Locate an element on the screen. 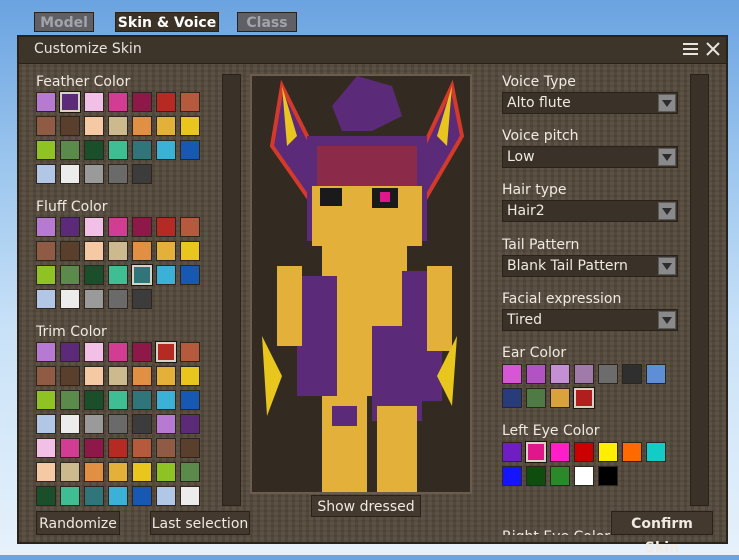 The height and width of the screenshot is (560, 739). voice-type-dropdown: Alto flute is located at coordinates (590, 103).